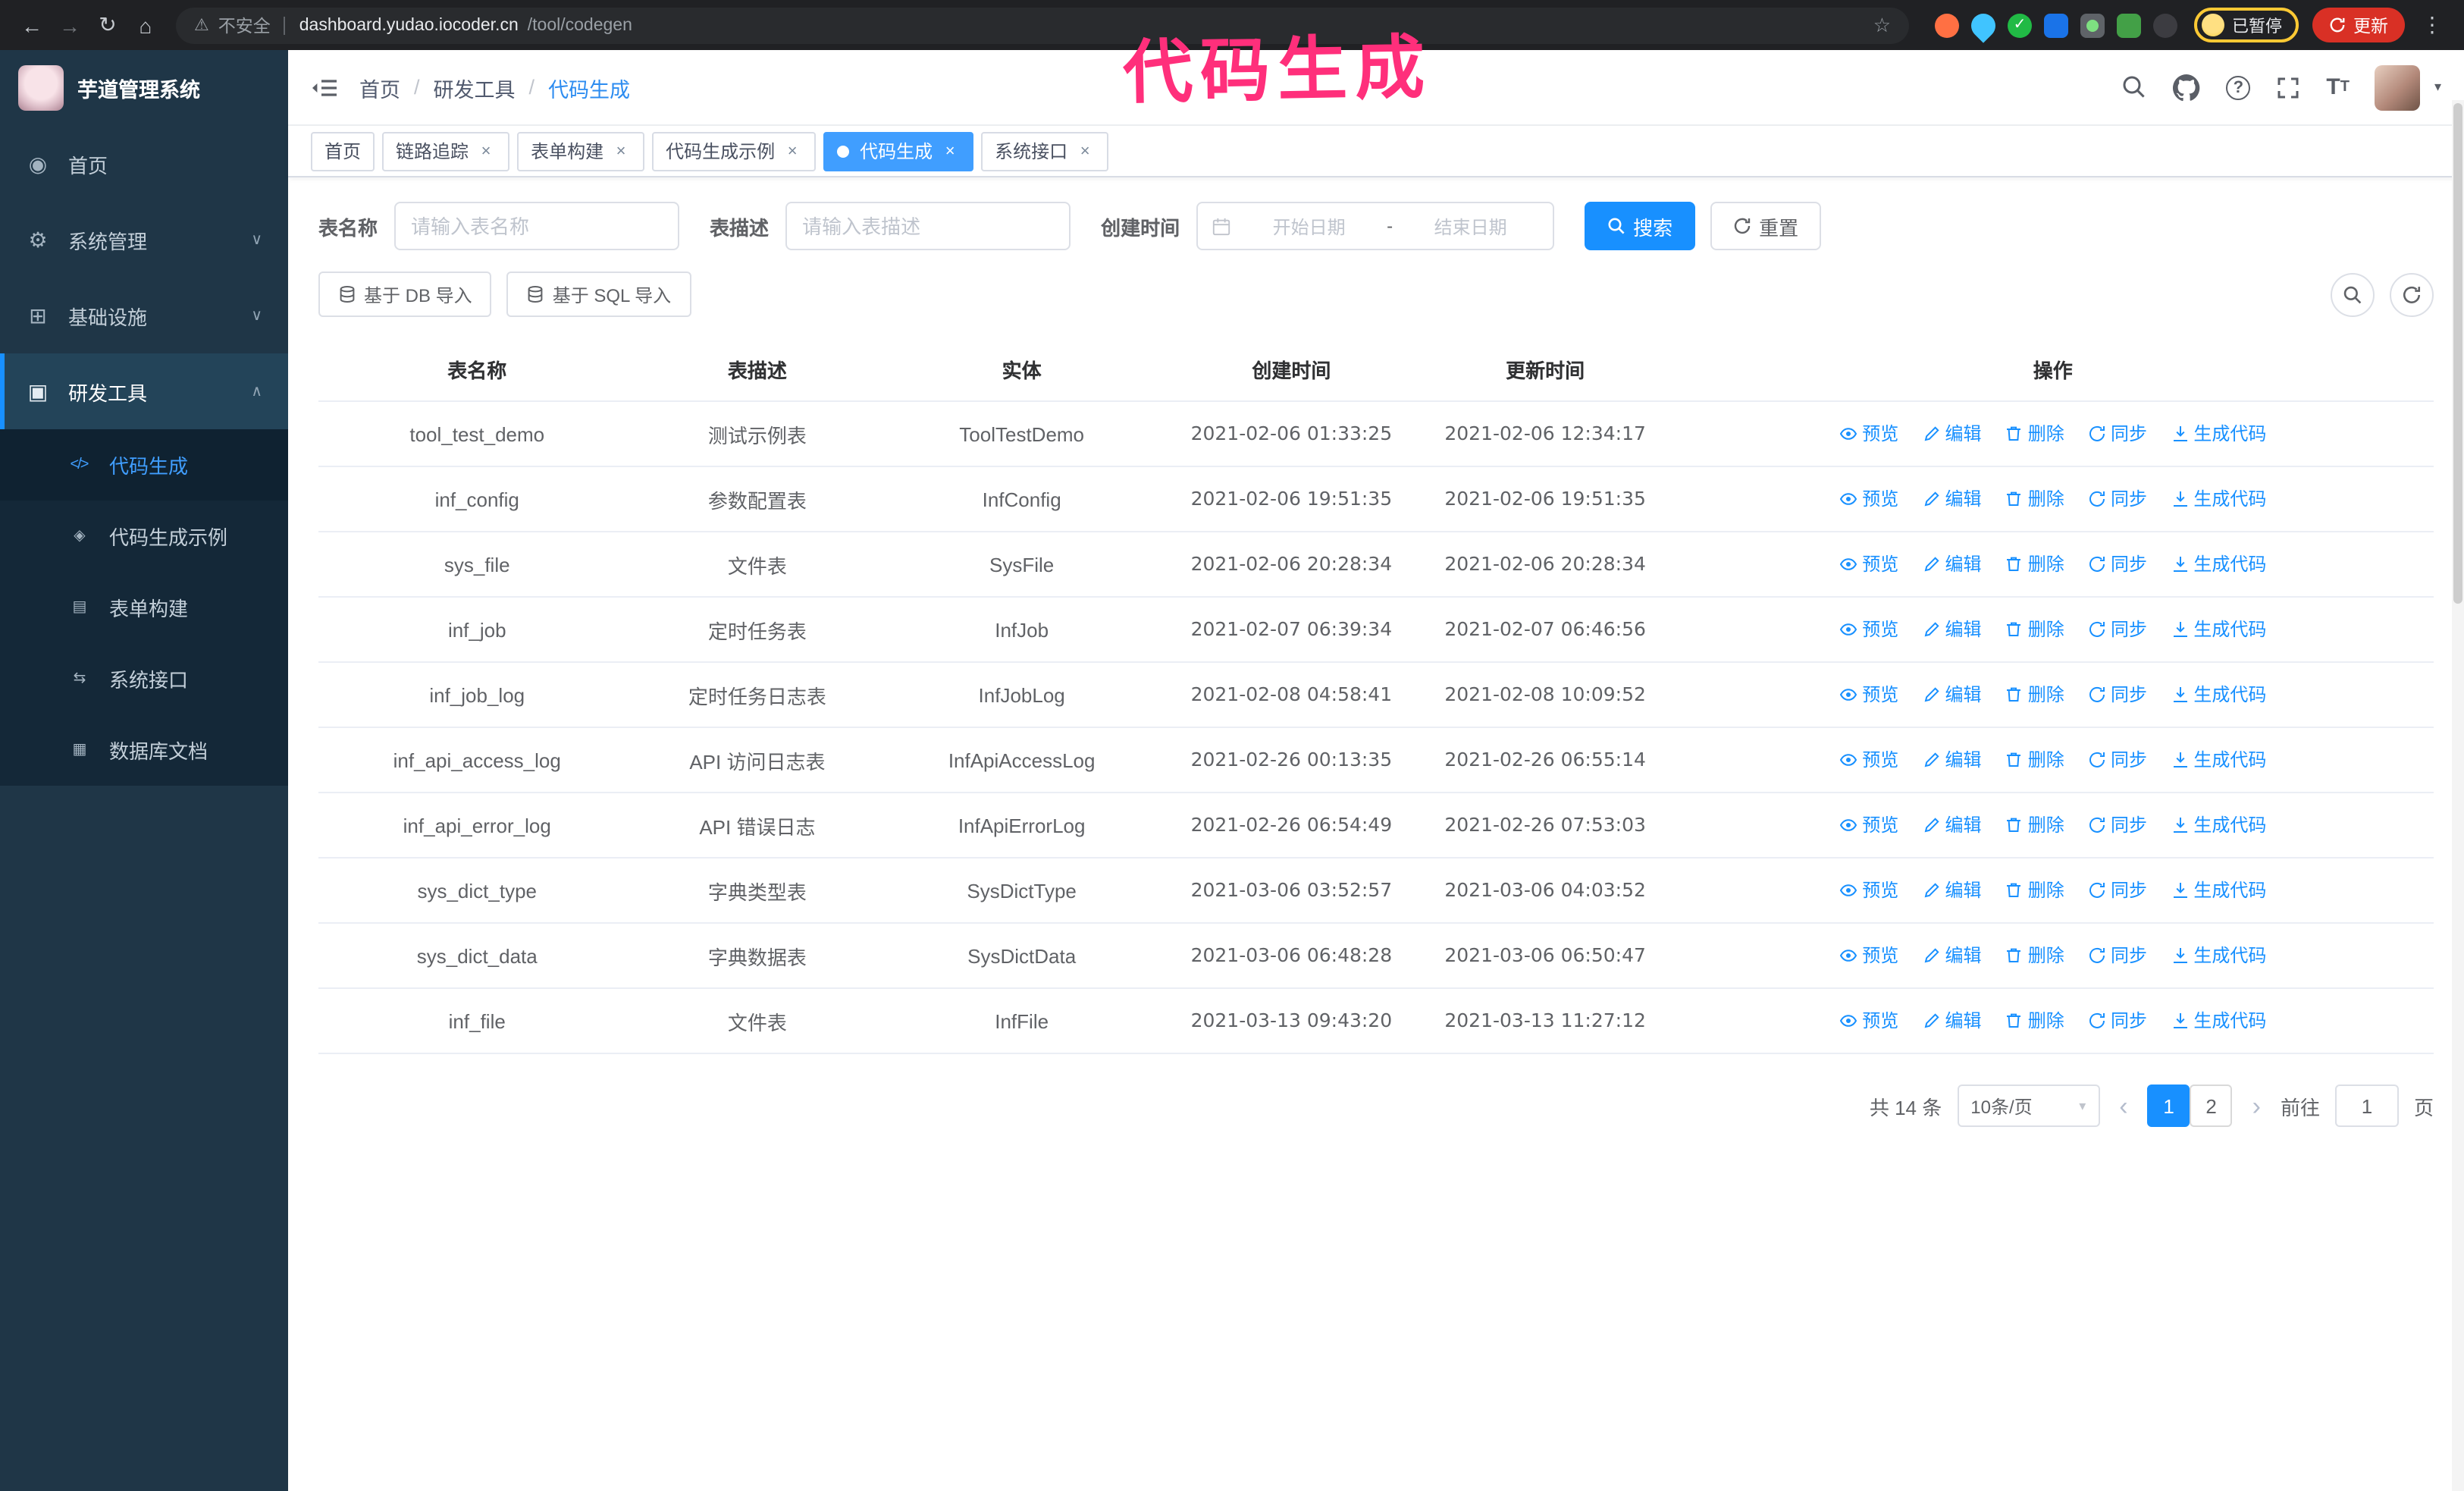  What do you see at coordinates (144, 315) in the screenshot?
I see `sidebar-menu-item: ⊞ 基础设施 ∨` at bounding box center [144, 315].